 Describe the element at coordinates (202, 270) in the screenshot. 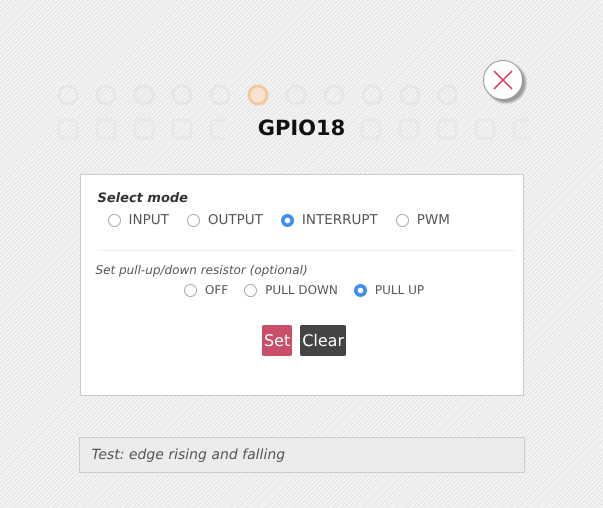

I see `resistor-label: Set pull-up/down resistor (optional)` at that location.